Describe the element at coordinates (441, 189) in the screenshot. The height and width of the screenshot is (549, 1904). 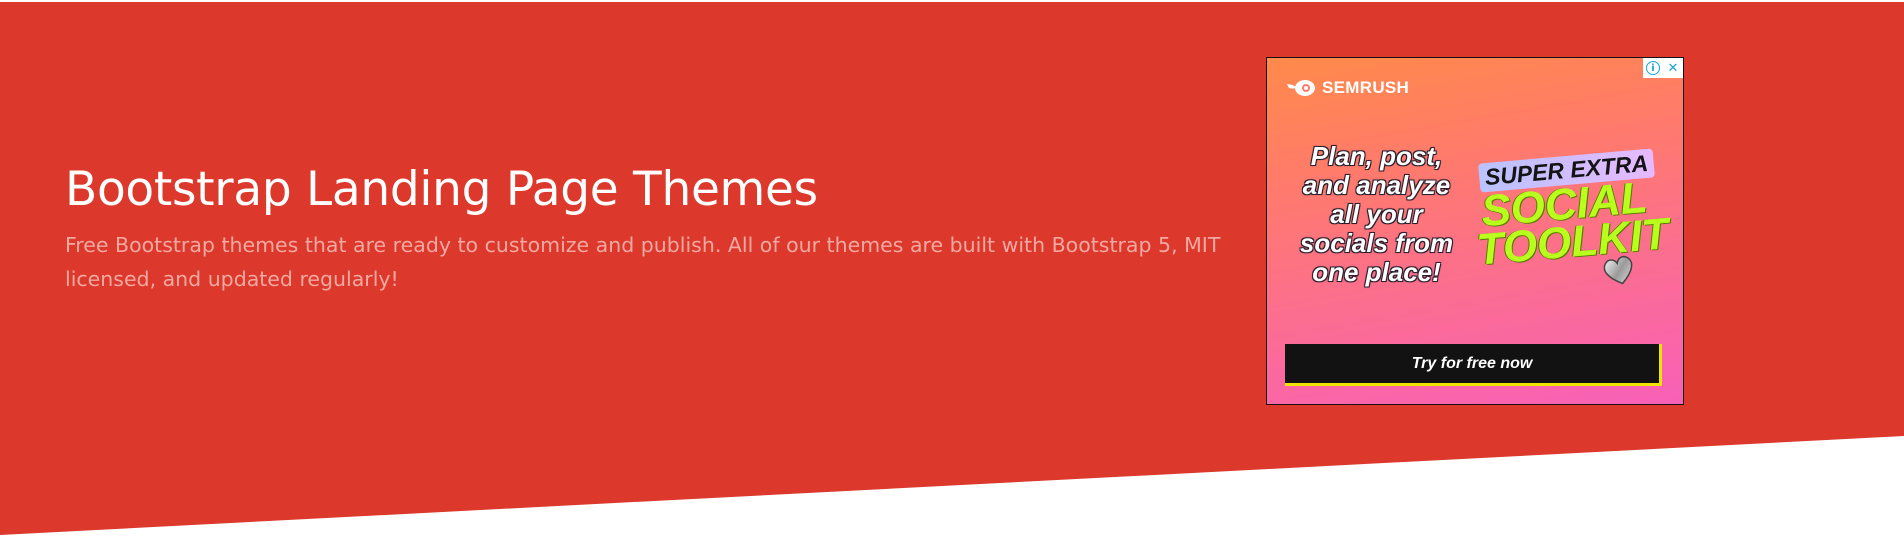
I see `page-title: Bootstrap Landing Page Themes` at that location.